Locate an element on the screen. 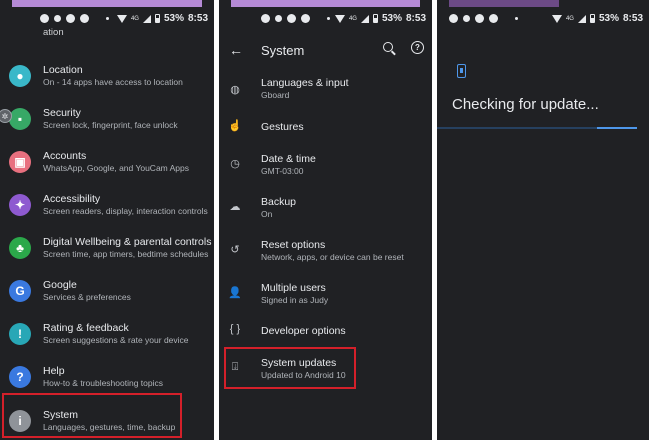  clipped-item-label: ation is located at coordinates (53, 32).